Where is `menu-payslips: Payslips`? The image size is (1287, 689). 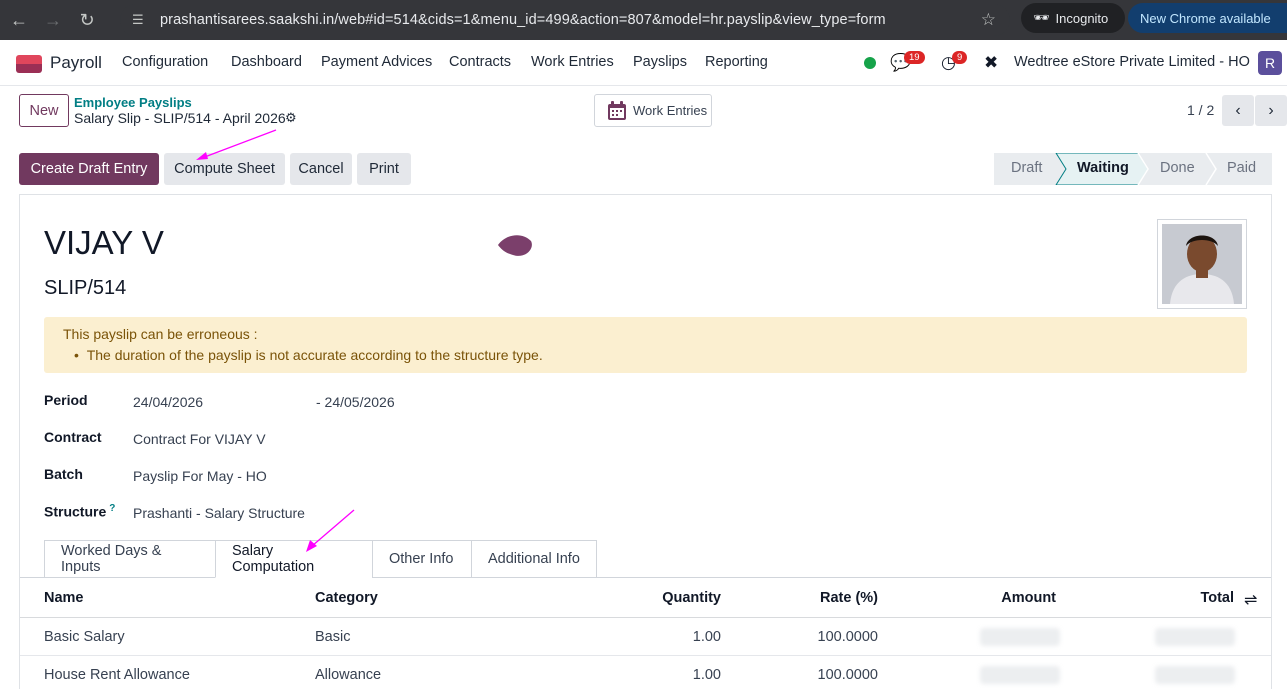 menu-payslips: Payslips is located at coordinates (660, 62).